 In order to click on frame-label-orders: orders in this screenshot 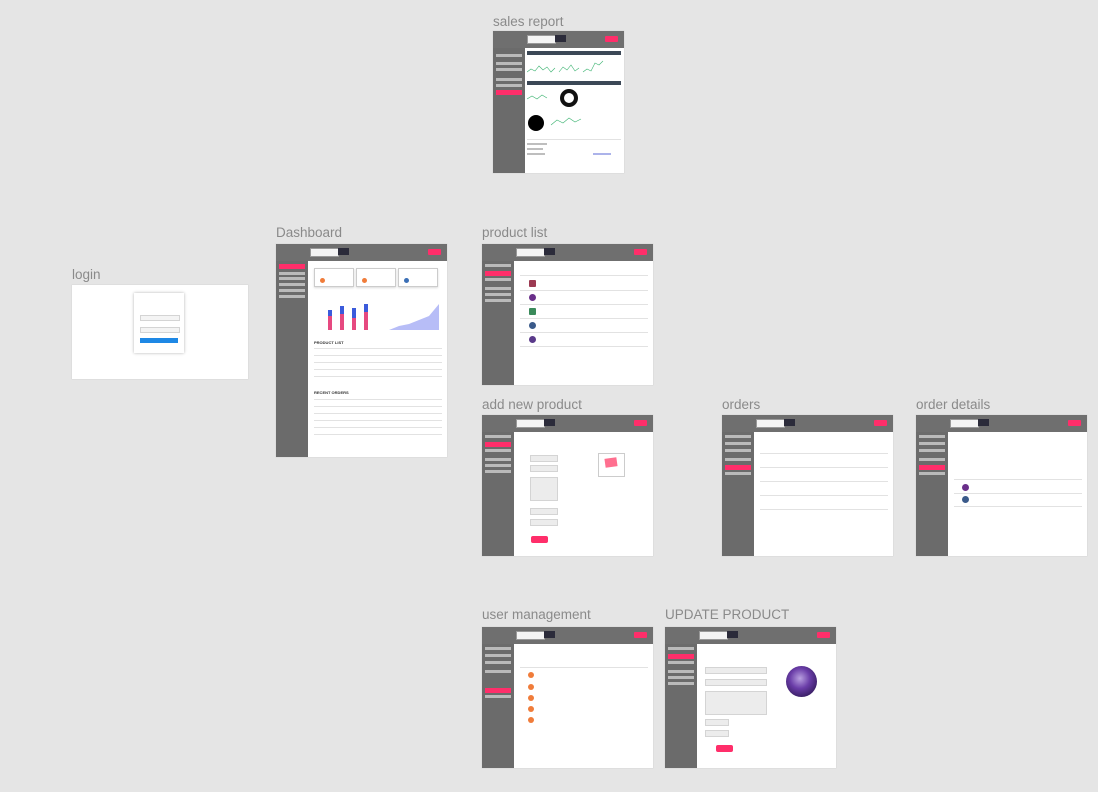, I will do `click(741, 405)`.